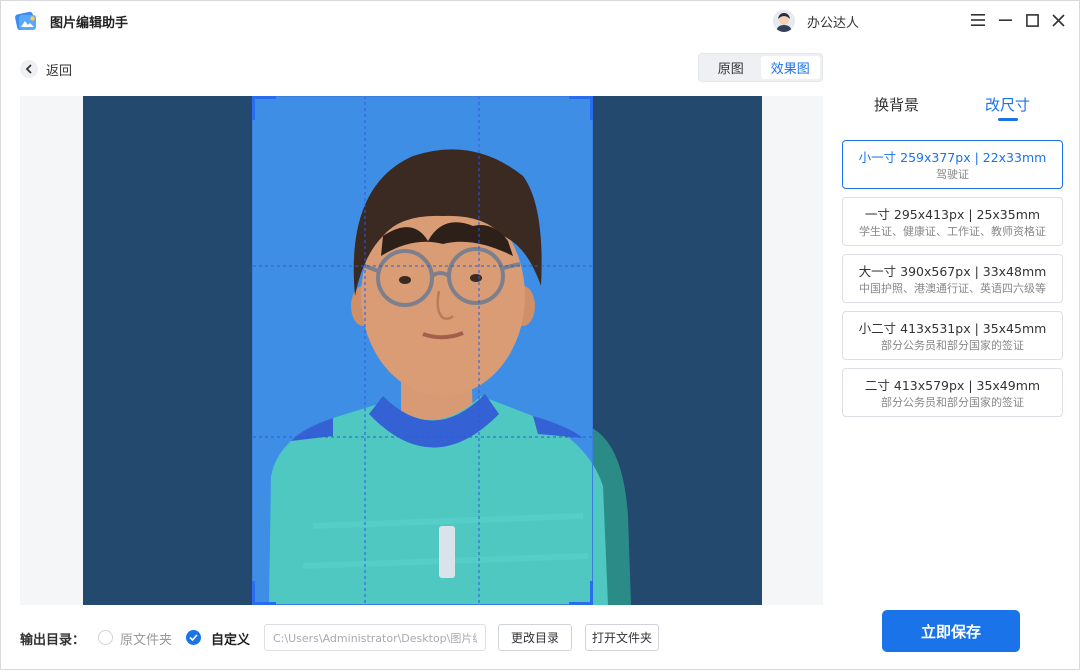  I want to click on close-button, so click(1058, 20).